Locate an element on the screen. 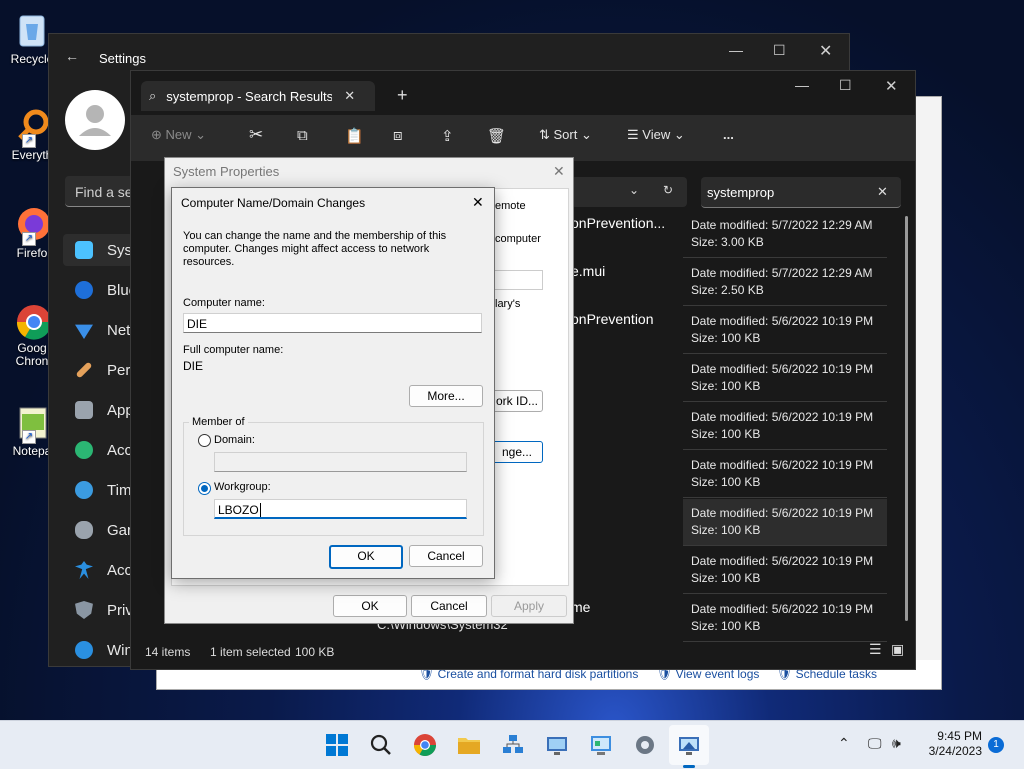 This screenshot has width=1024, height=769. nav-item-network: Net is located at coordinates (102, 330).